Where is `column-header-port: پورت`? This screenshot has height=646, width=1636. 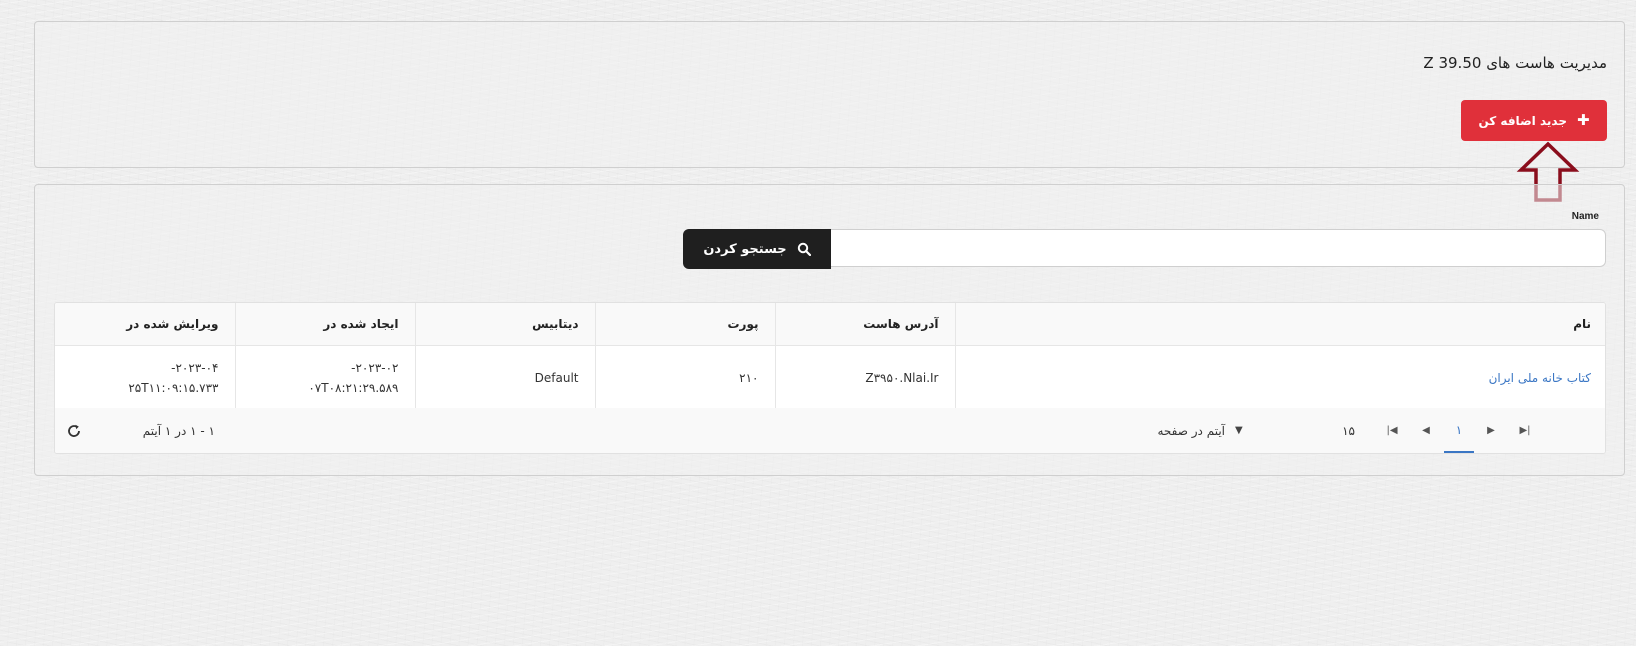 column-header-port: پورت is located at coordinates (684, 324).